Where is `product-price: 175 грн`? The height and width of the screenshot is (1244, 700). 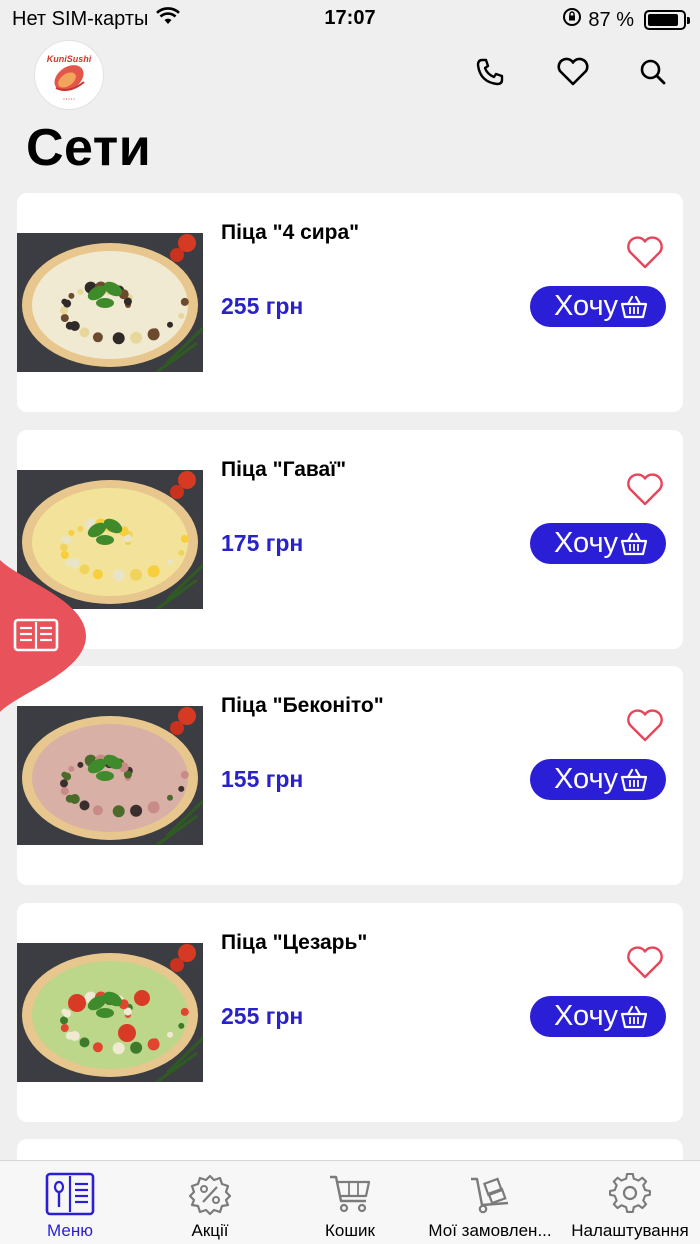
product-price: 175 грн is located at coordinates (262, 543).